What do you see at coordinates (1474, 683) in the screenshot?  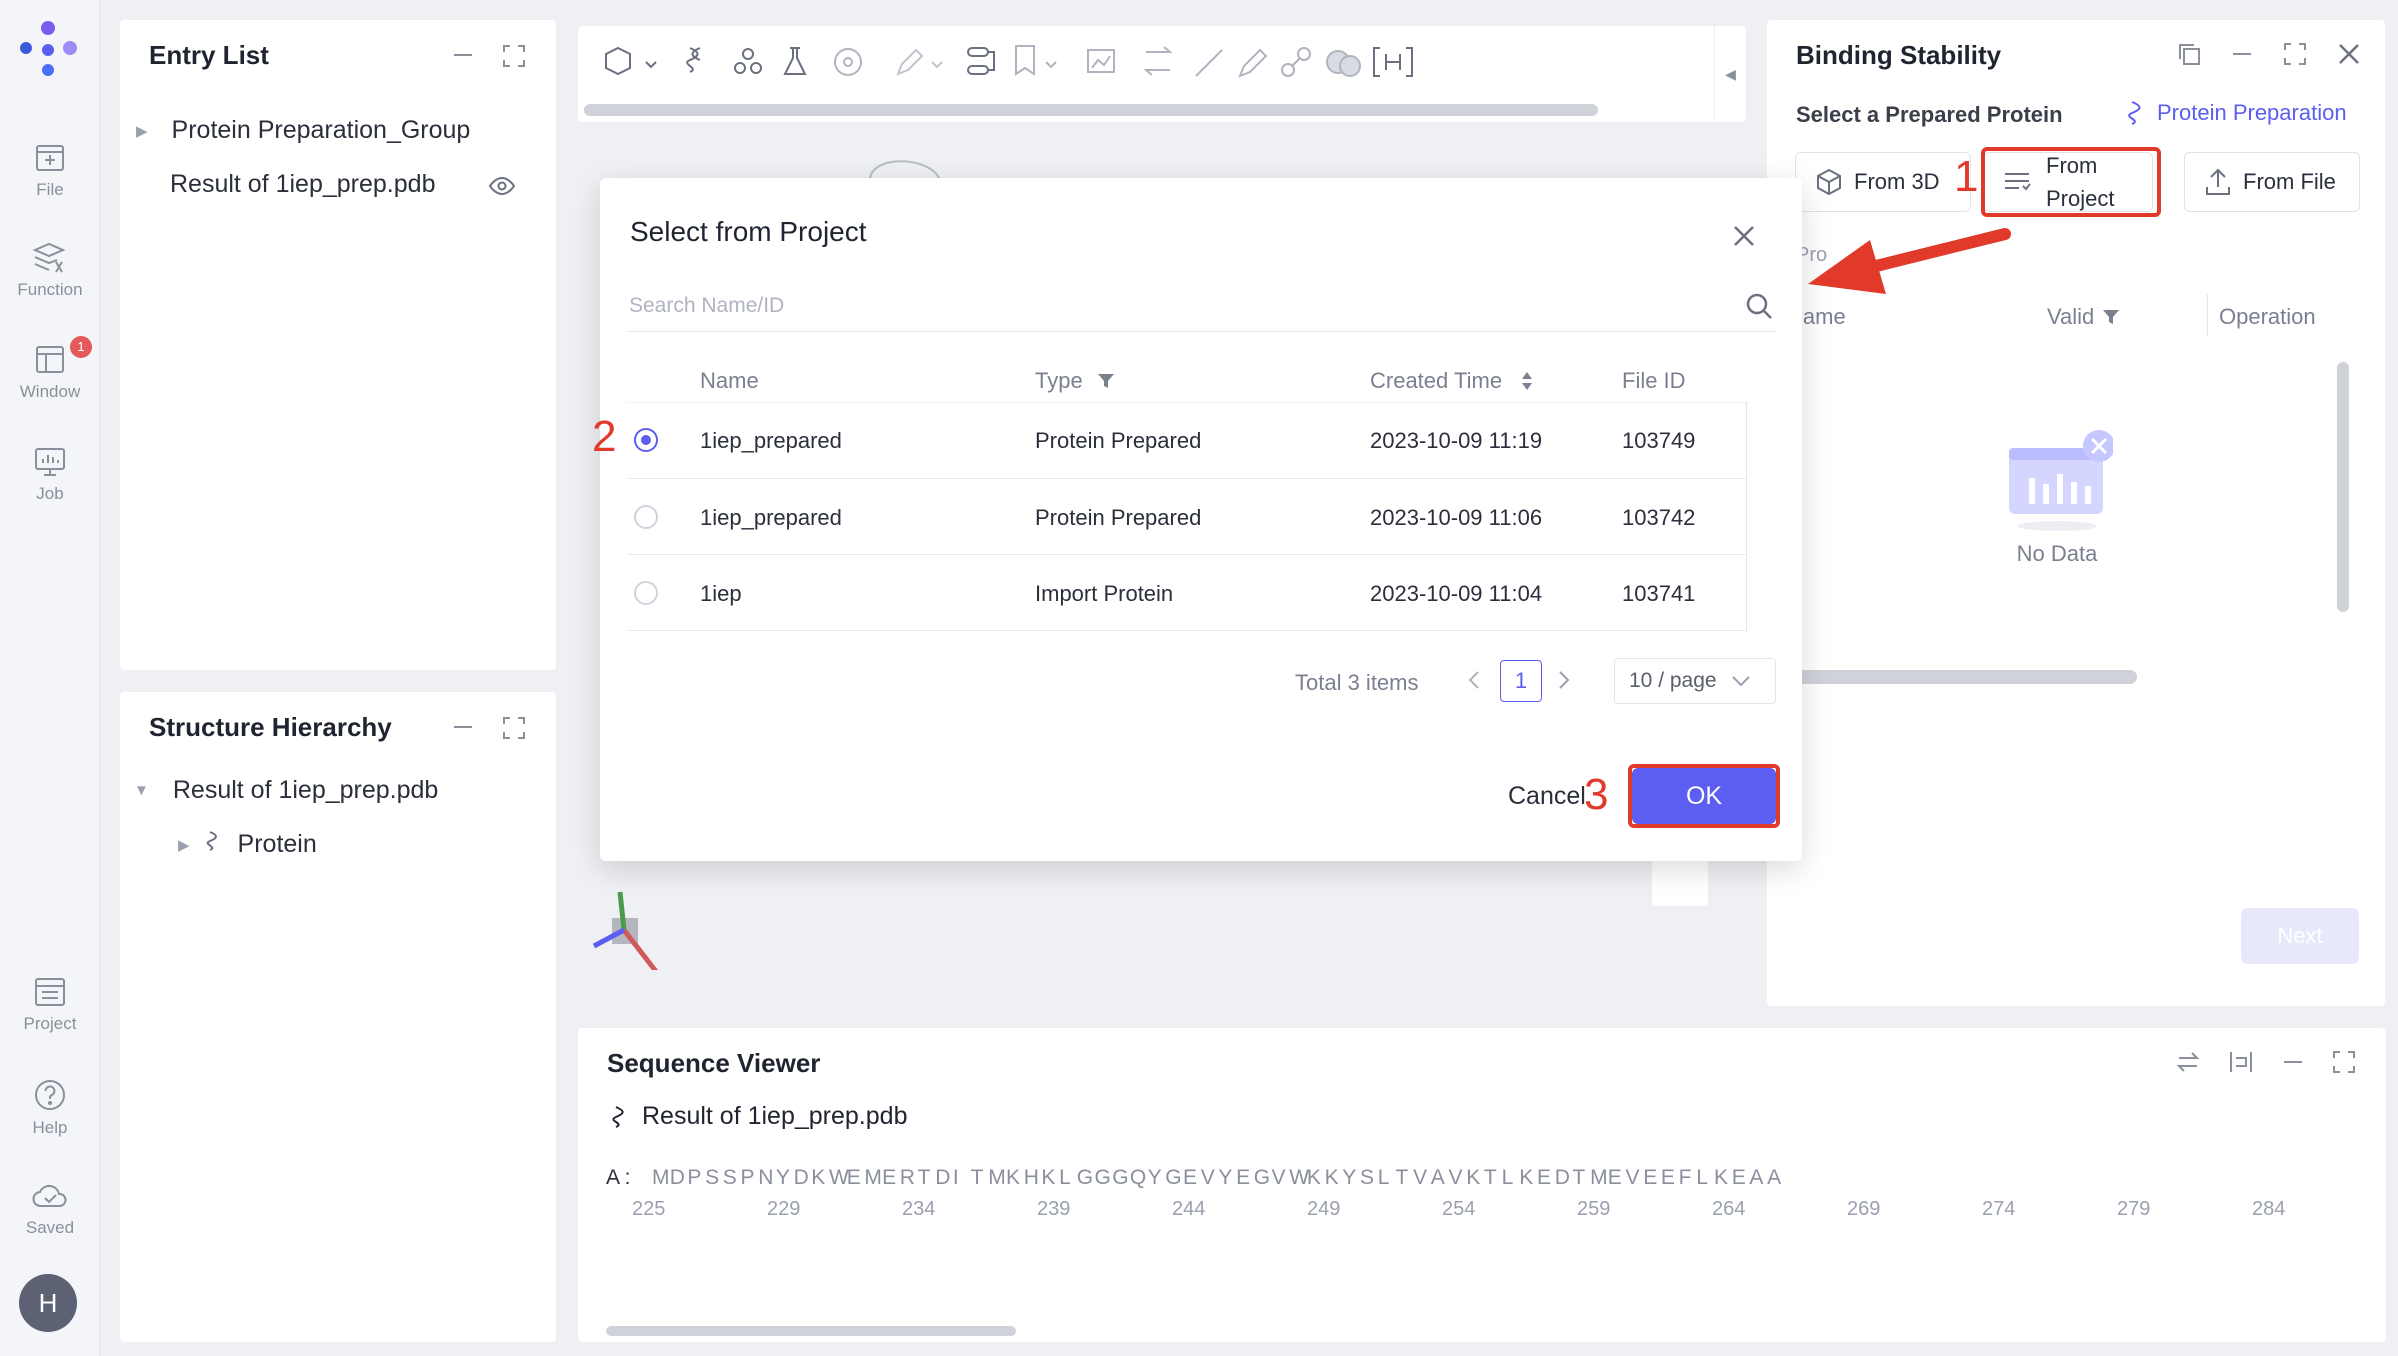 I see `prev-page-icon` at bounding box center [1474, 683].